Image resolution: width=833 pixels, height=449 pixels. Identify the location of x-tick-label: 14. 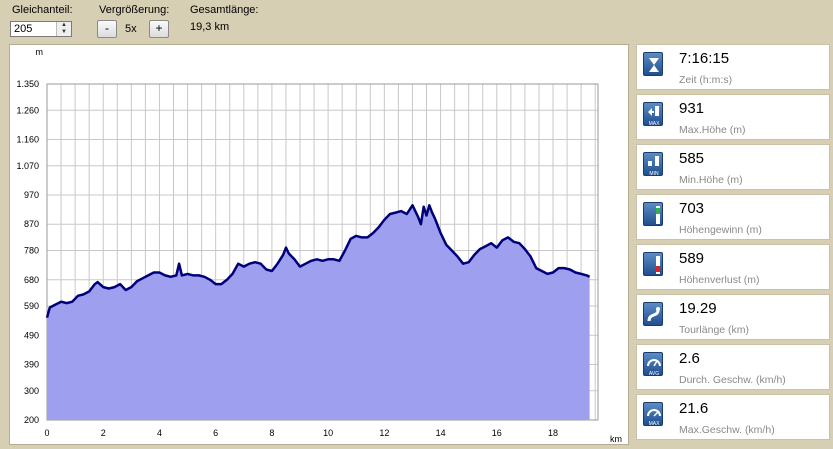
(441, 433).